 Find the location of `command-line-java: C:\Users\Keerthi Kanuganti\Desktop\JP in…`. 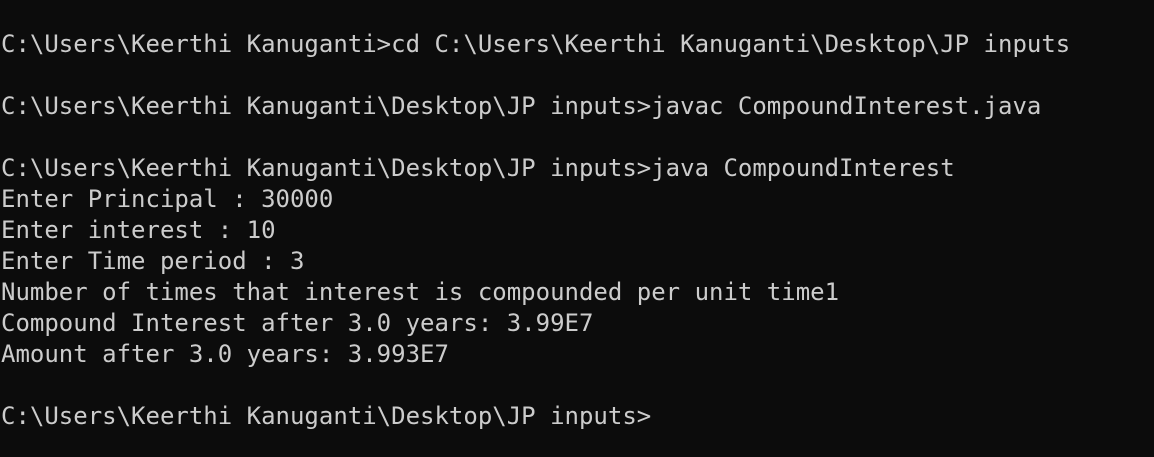

command-line-java: C:\Users\Keerthi Kanuganti\Desktop\JP in… is located at coordinates (478, 168).